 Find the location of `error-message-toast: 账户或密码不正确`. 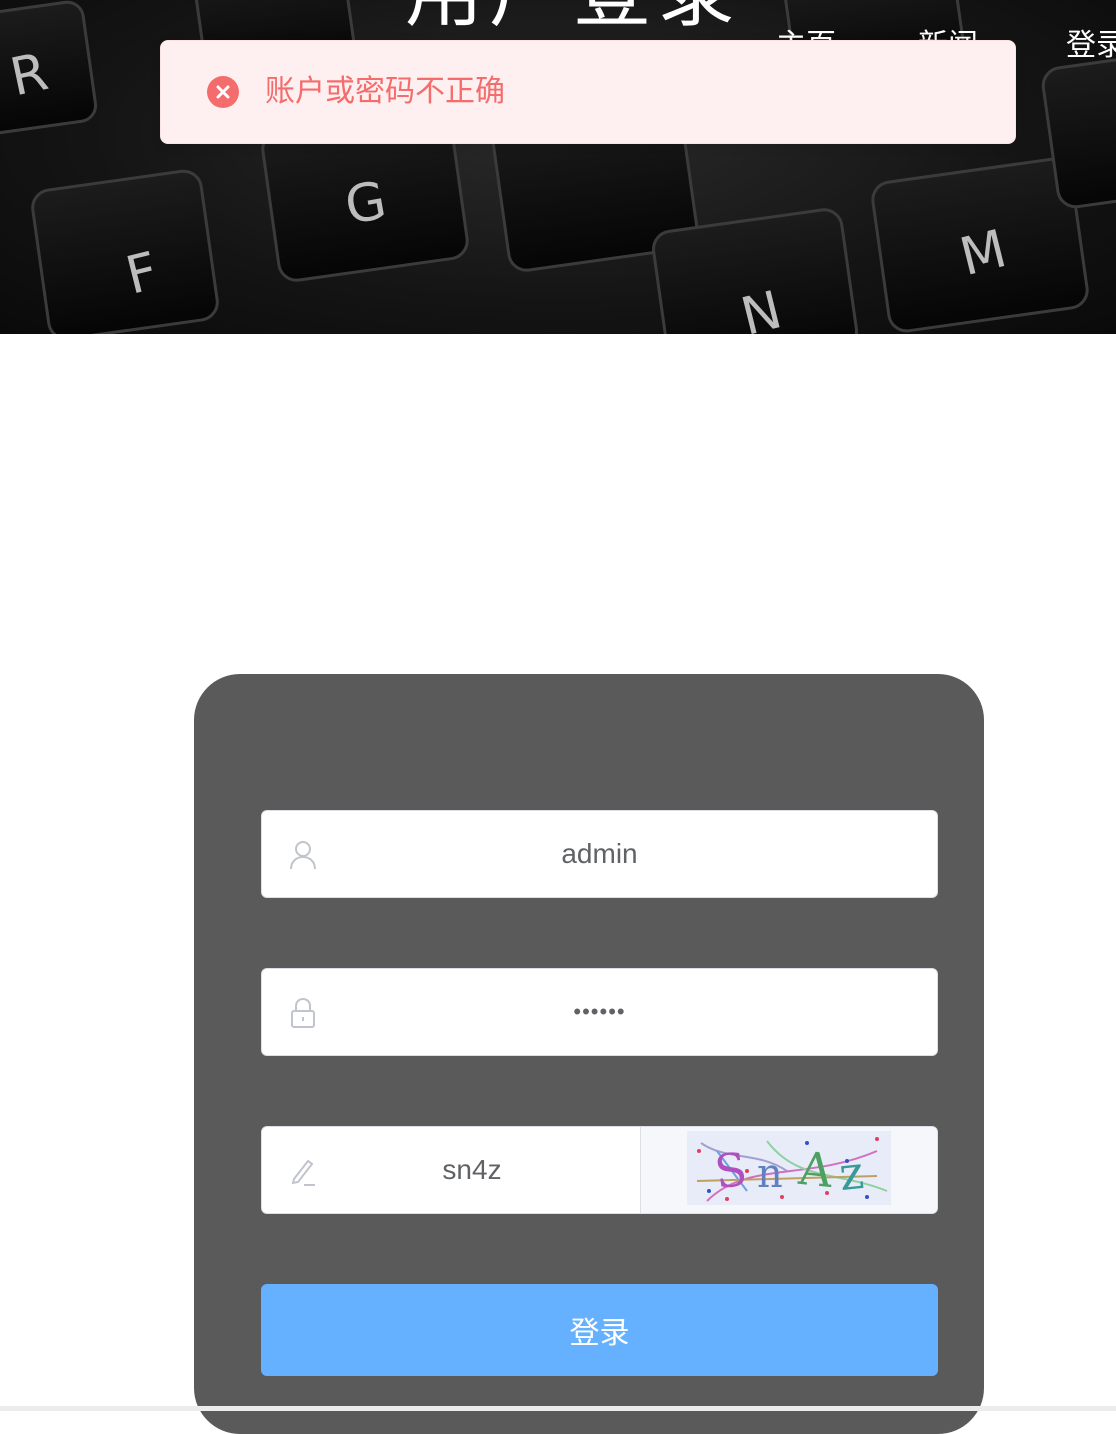

error-message-toast: 账户或密码不正确 is located at coordinates (588, 92).